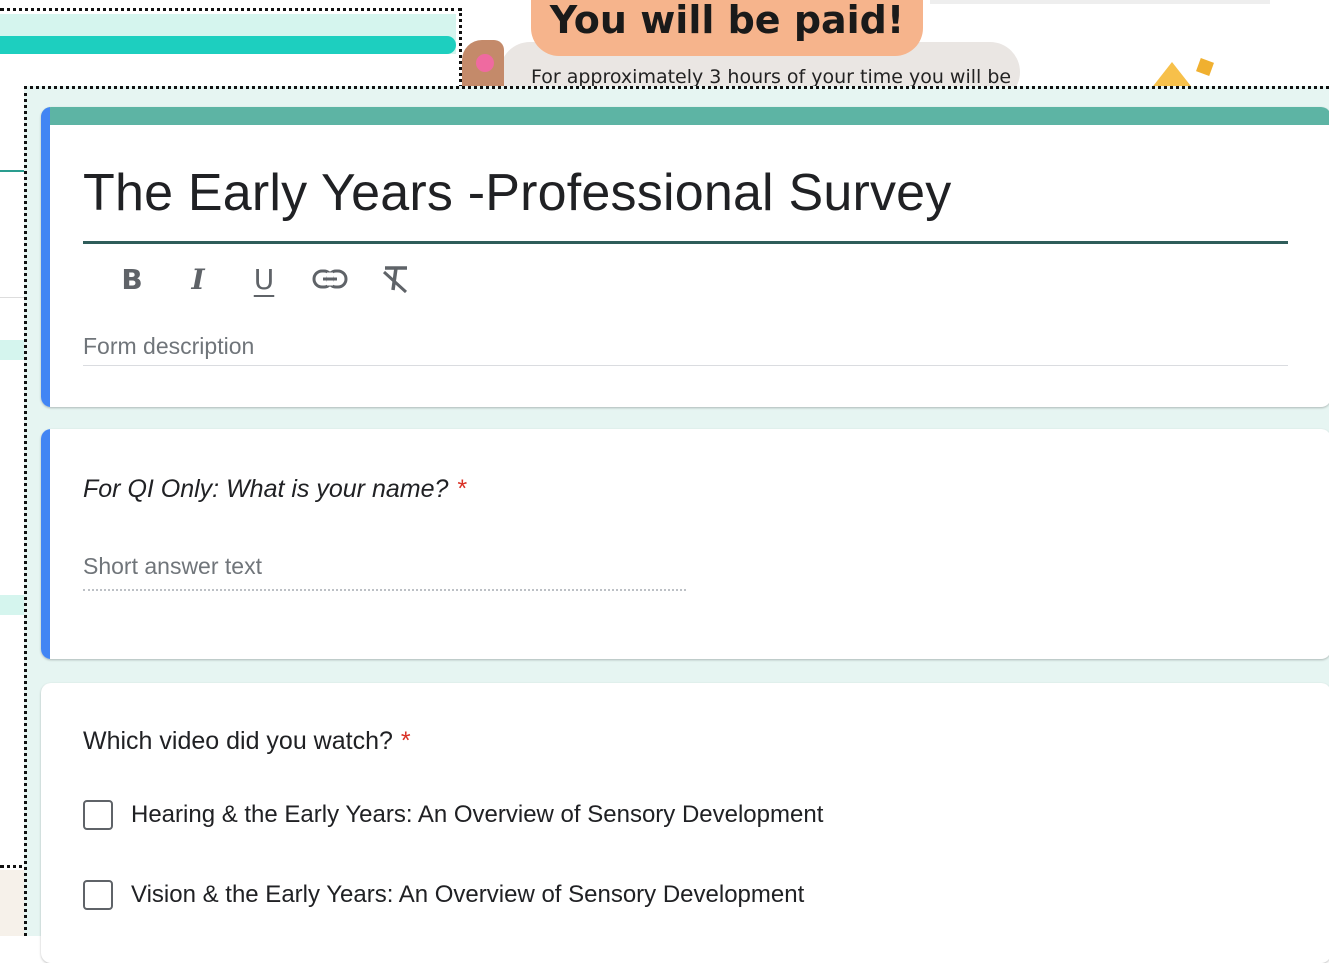  What do you see at coordinates (168, 346) in the screenshot?
I see `form-description-input: Form description` at bounding box center [168, 346].